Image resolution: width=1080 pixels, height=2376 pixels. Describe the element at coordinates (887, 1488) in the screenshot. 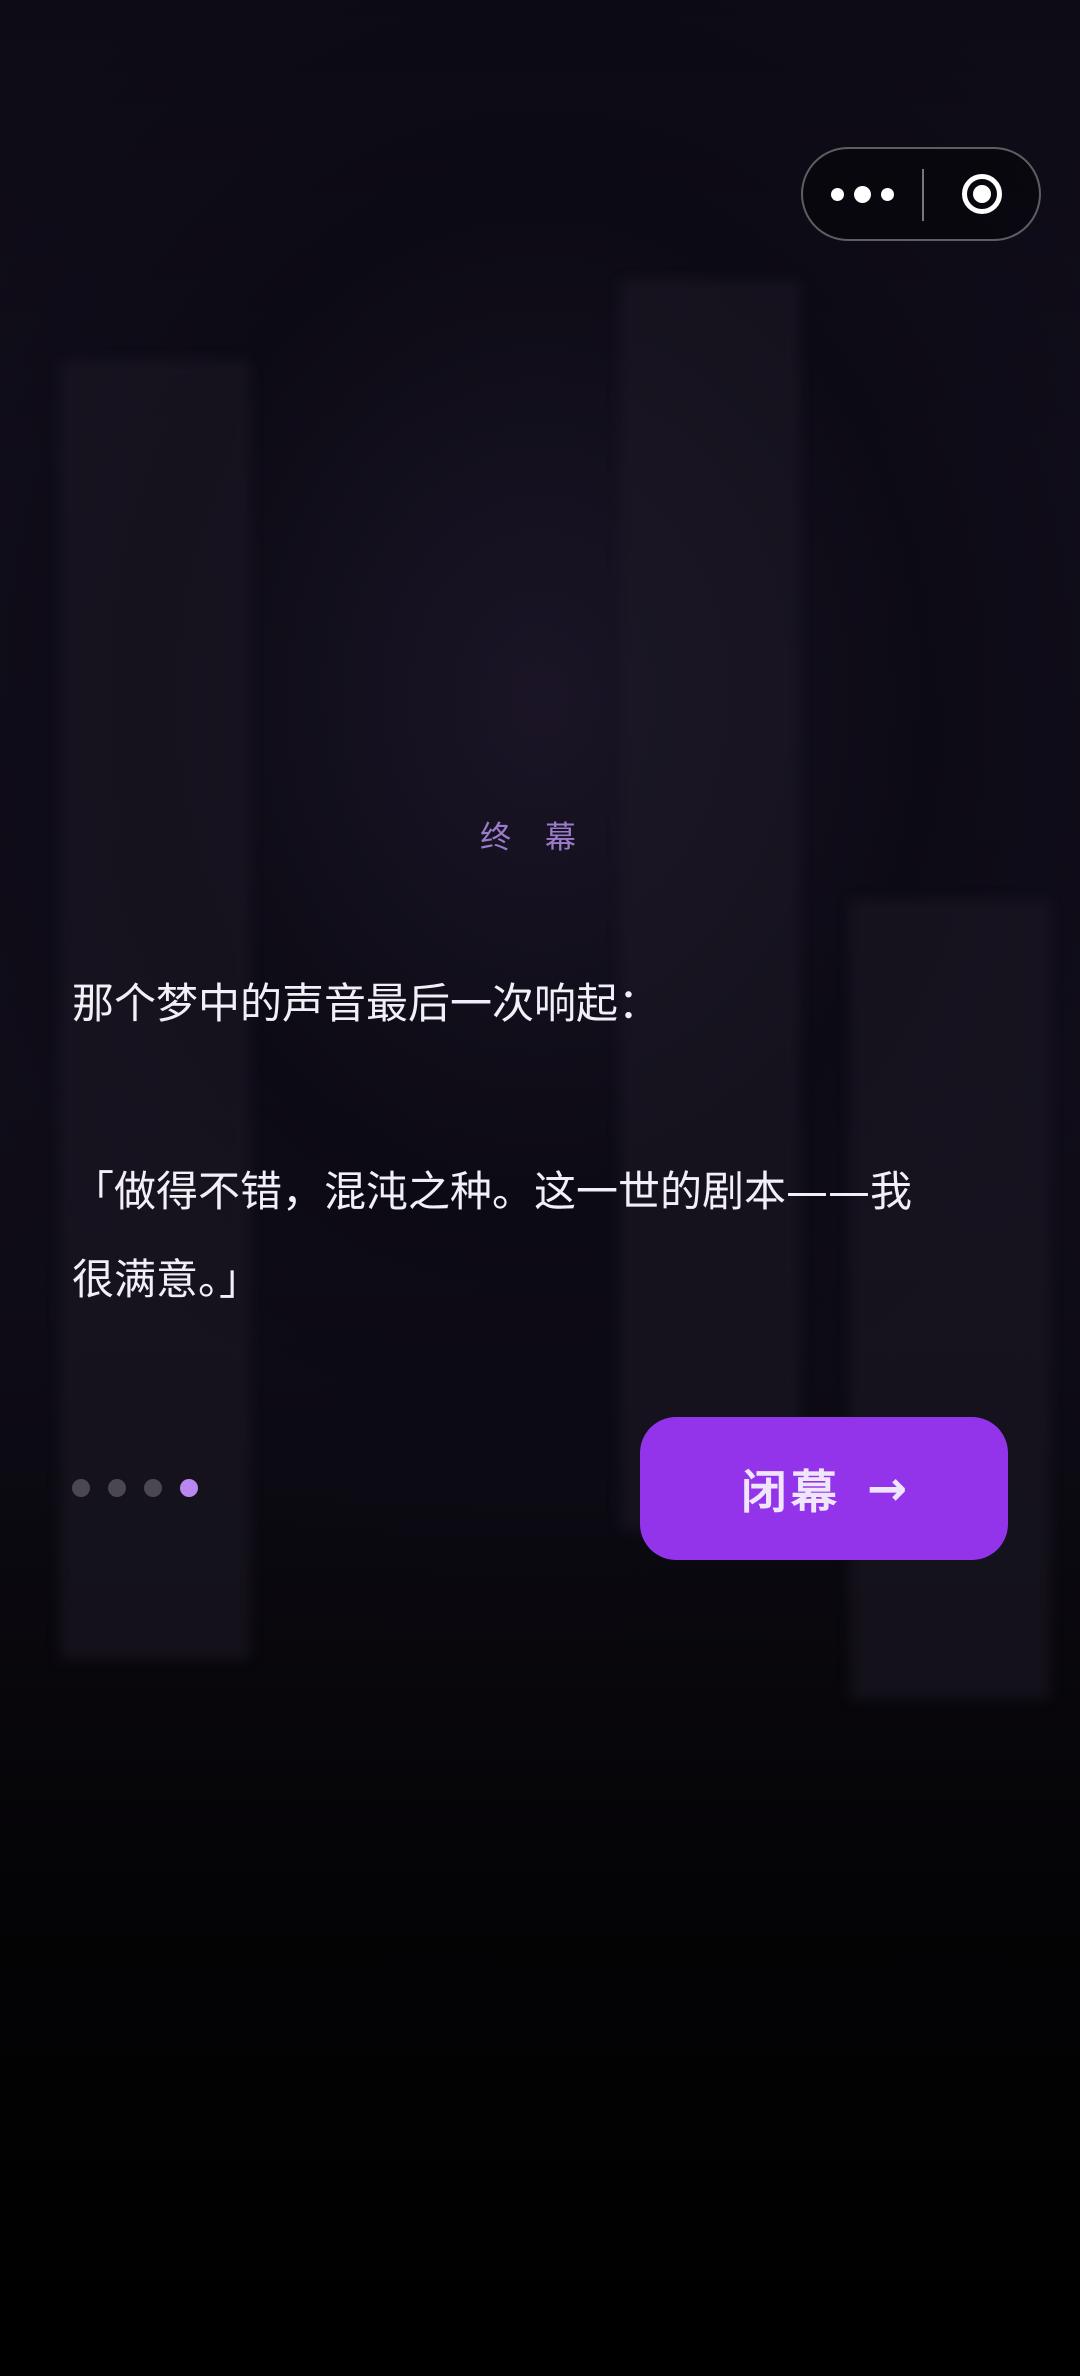

I see `arrow-right-icon: →` at that location.